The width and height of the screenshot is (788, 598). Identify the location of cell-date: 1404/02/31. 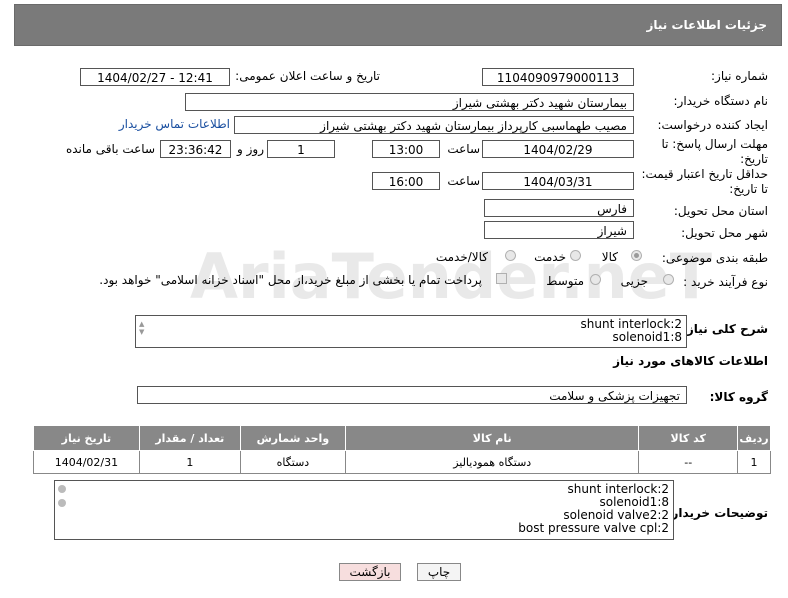
(86, 462).